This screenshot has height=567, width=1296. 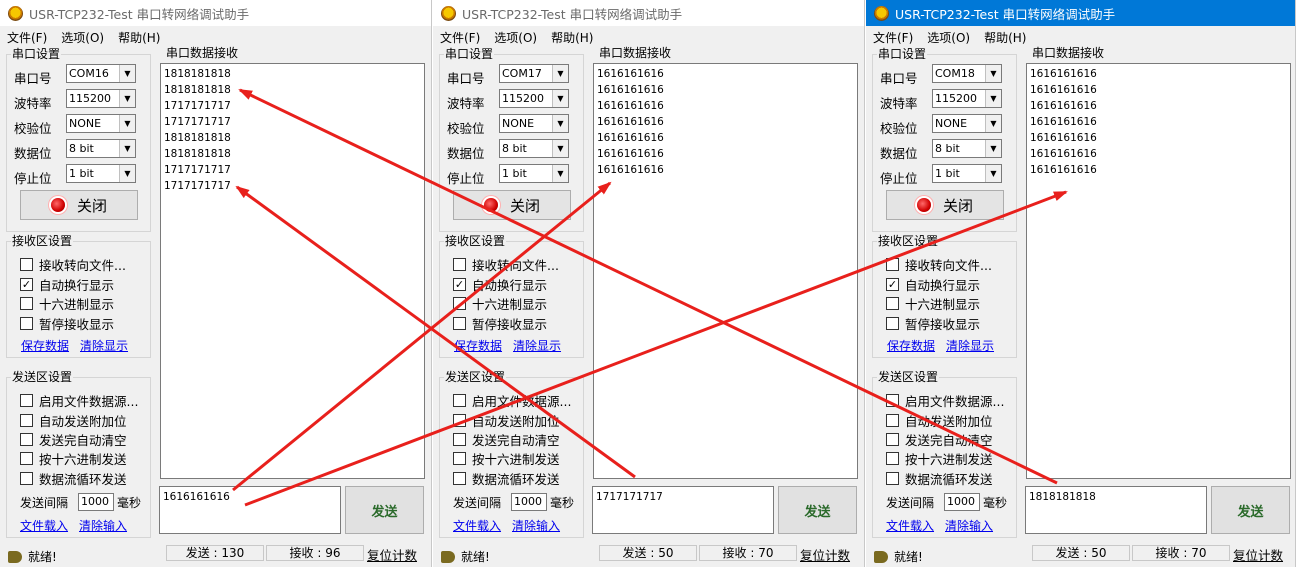 What do you see at coordinates (534, 73) in the screenshot?
I see `port-select: COM17 ▼` at bounding box center [534, 73].